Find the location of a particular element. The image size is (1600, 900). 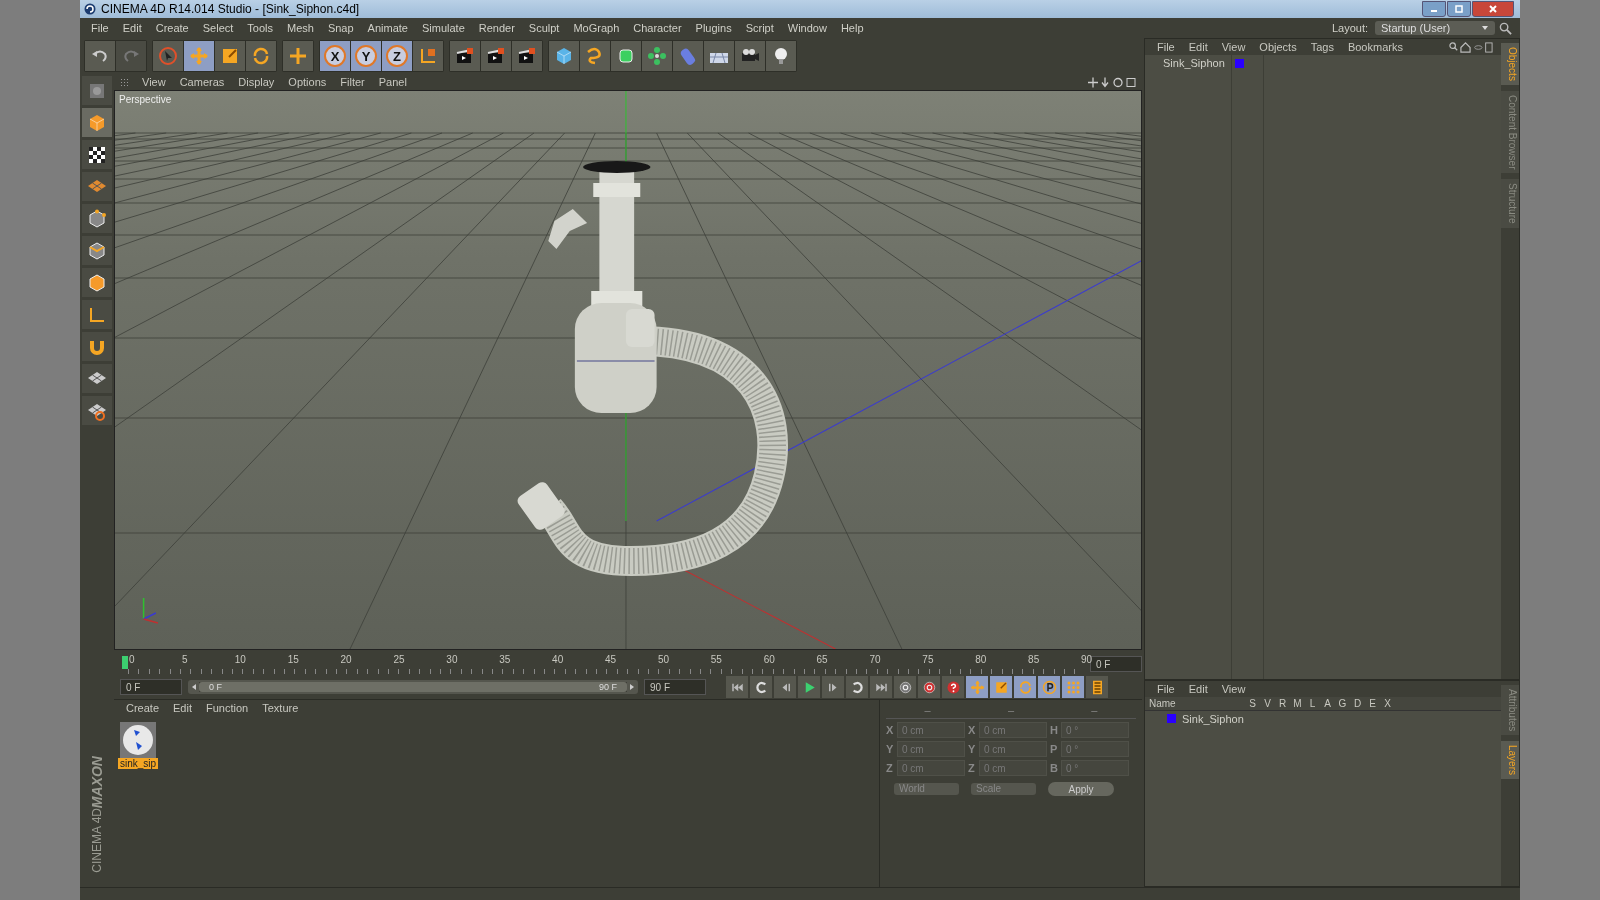

move-icon is located at coordinates (199, 56).